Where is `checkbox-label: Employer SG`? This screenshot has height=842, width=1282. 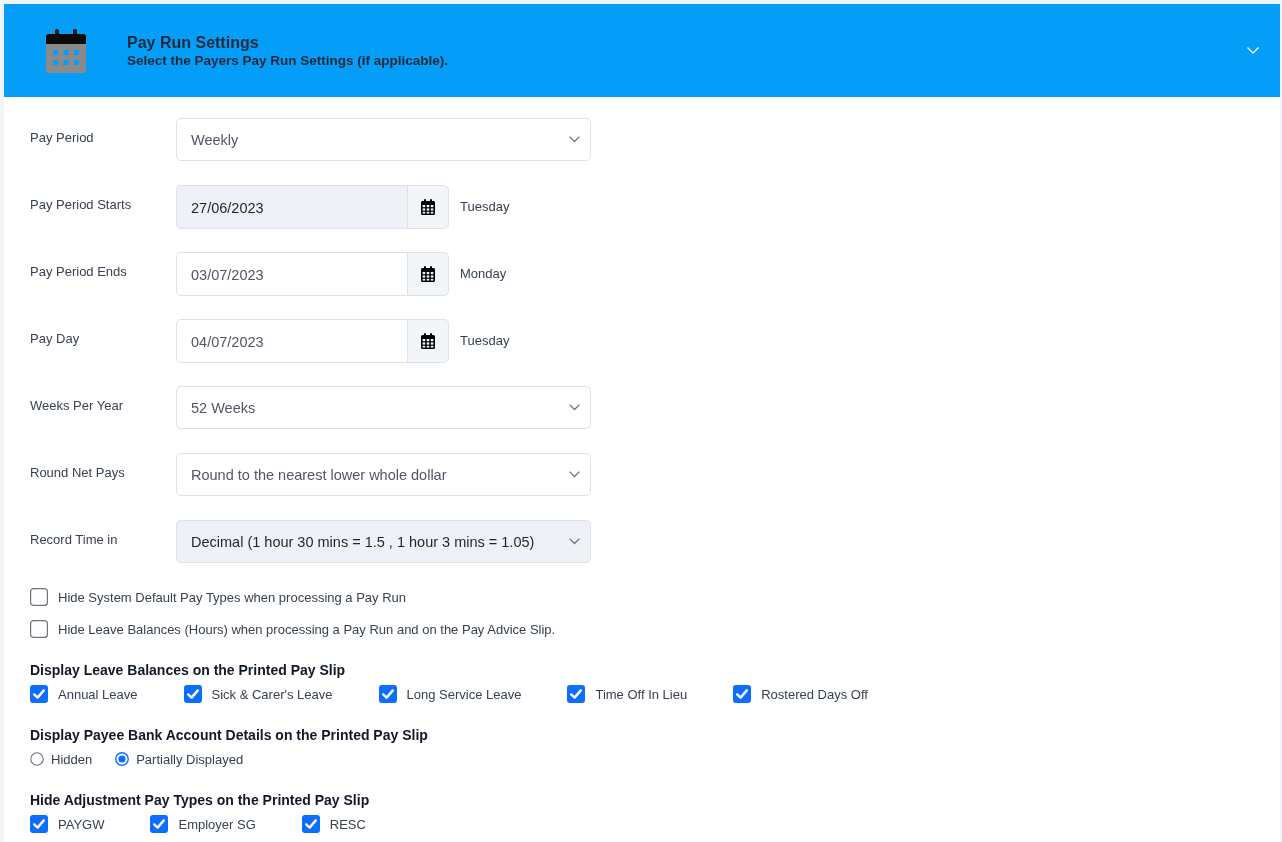 checkbox-label: Employer SG is located at coordinates (217, 824).